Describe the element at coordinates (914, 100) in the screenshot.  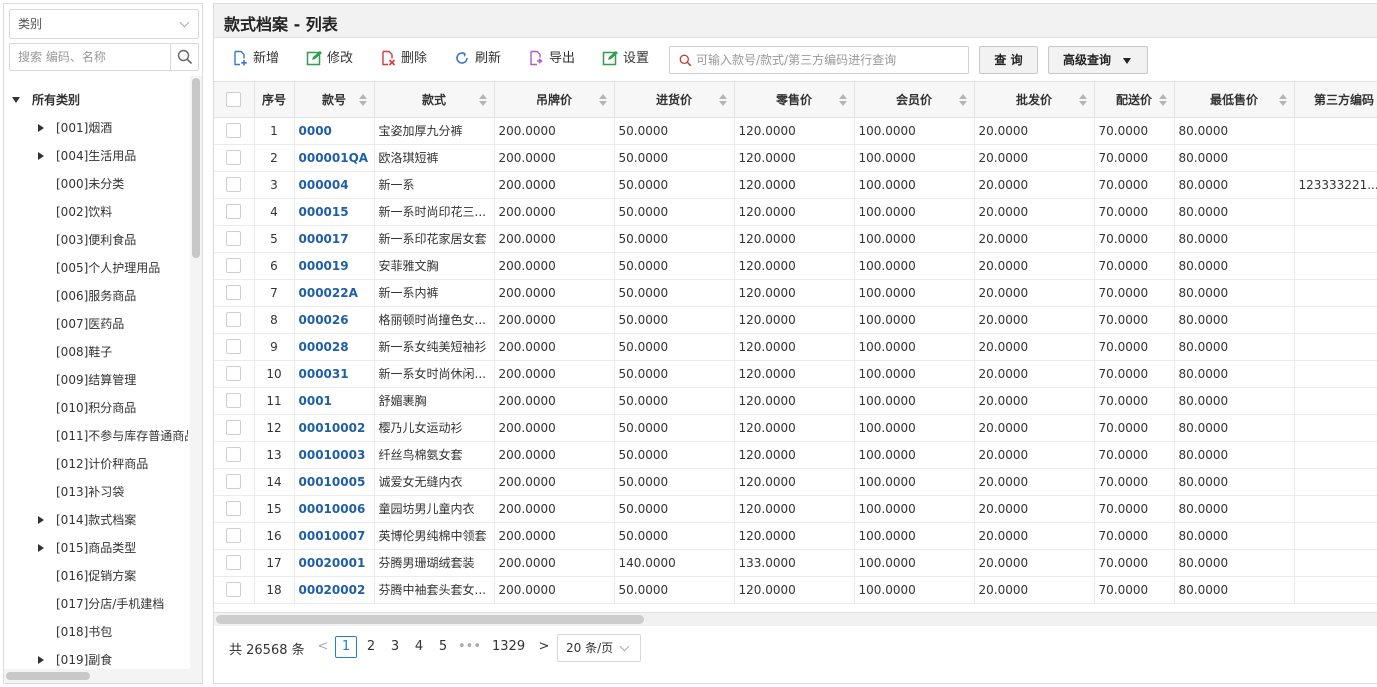
I see `column-header: 会员价` at that location.